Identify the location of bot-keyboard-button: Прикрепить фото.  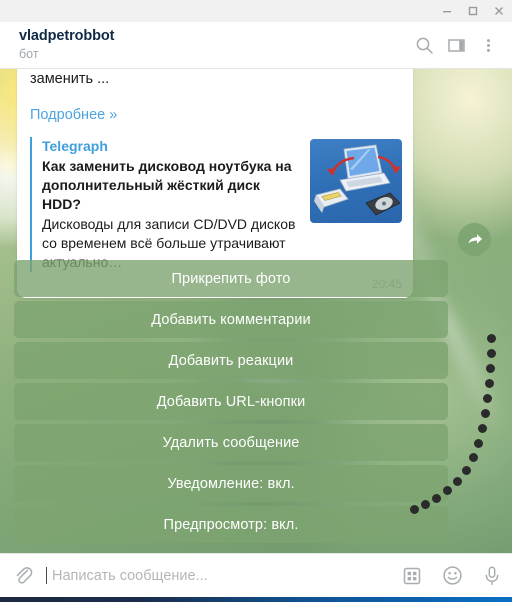
(231, 278).